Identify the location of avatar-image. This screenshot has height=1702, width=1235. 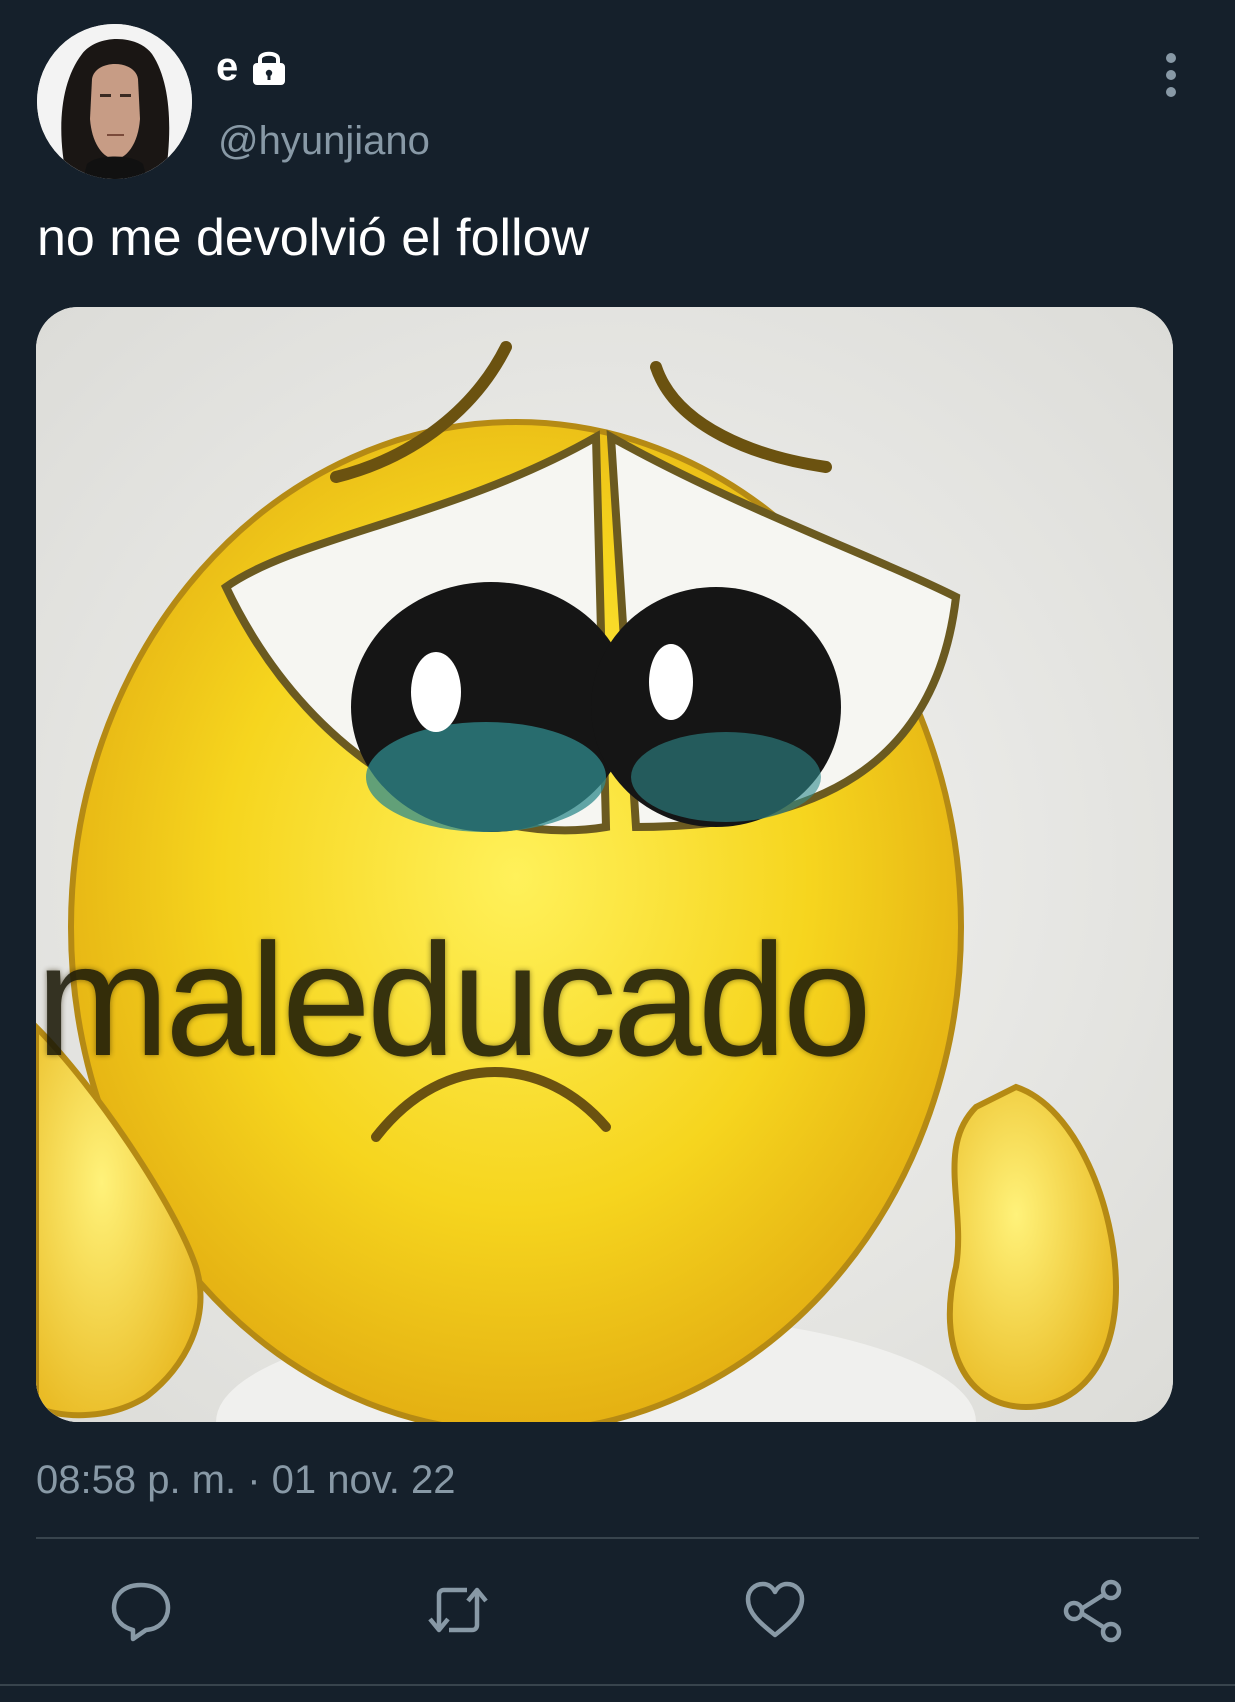
(114, 101).